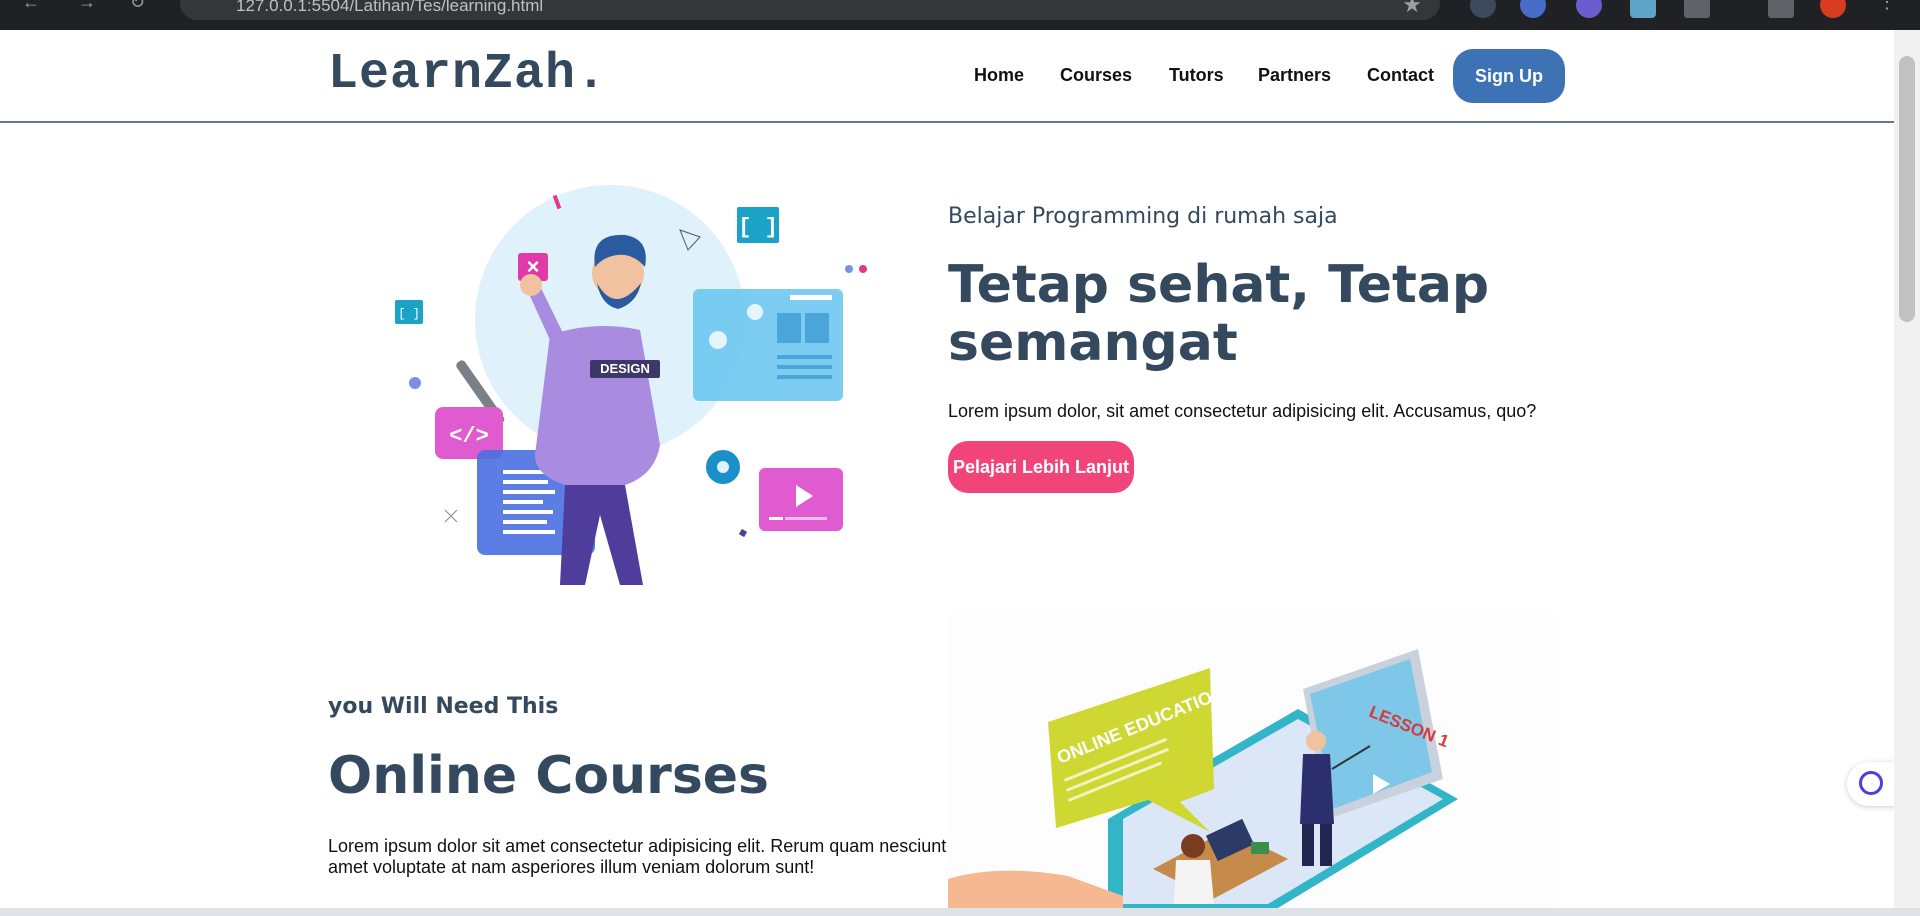  What do you see at coordinates (390, 7) in the screenshot?
I see `url-text: 127.0.0.1:5504/Latihan/Tes/learning.html` at bounding box center [390, 7].